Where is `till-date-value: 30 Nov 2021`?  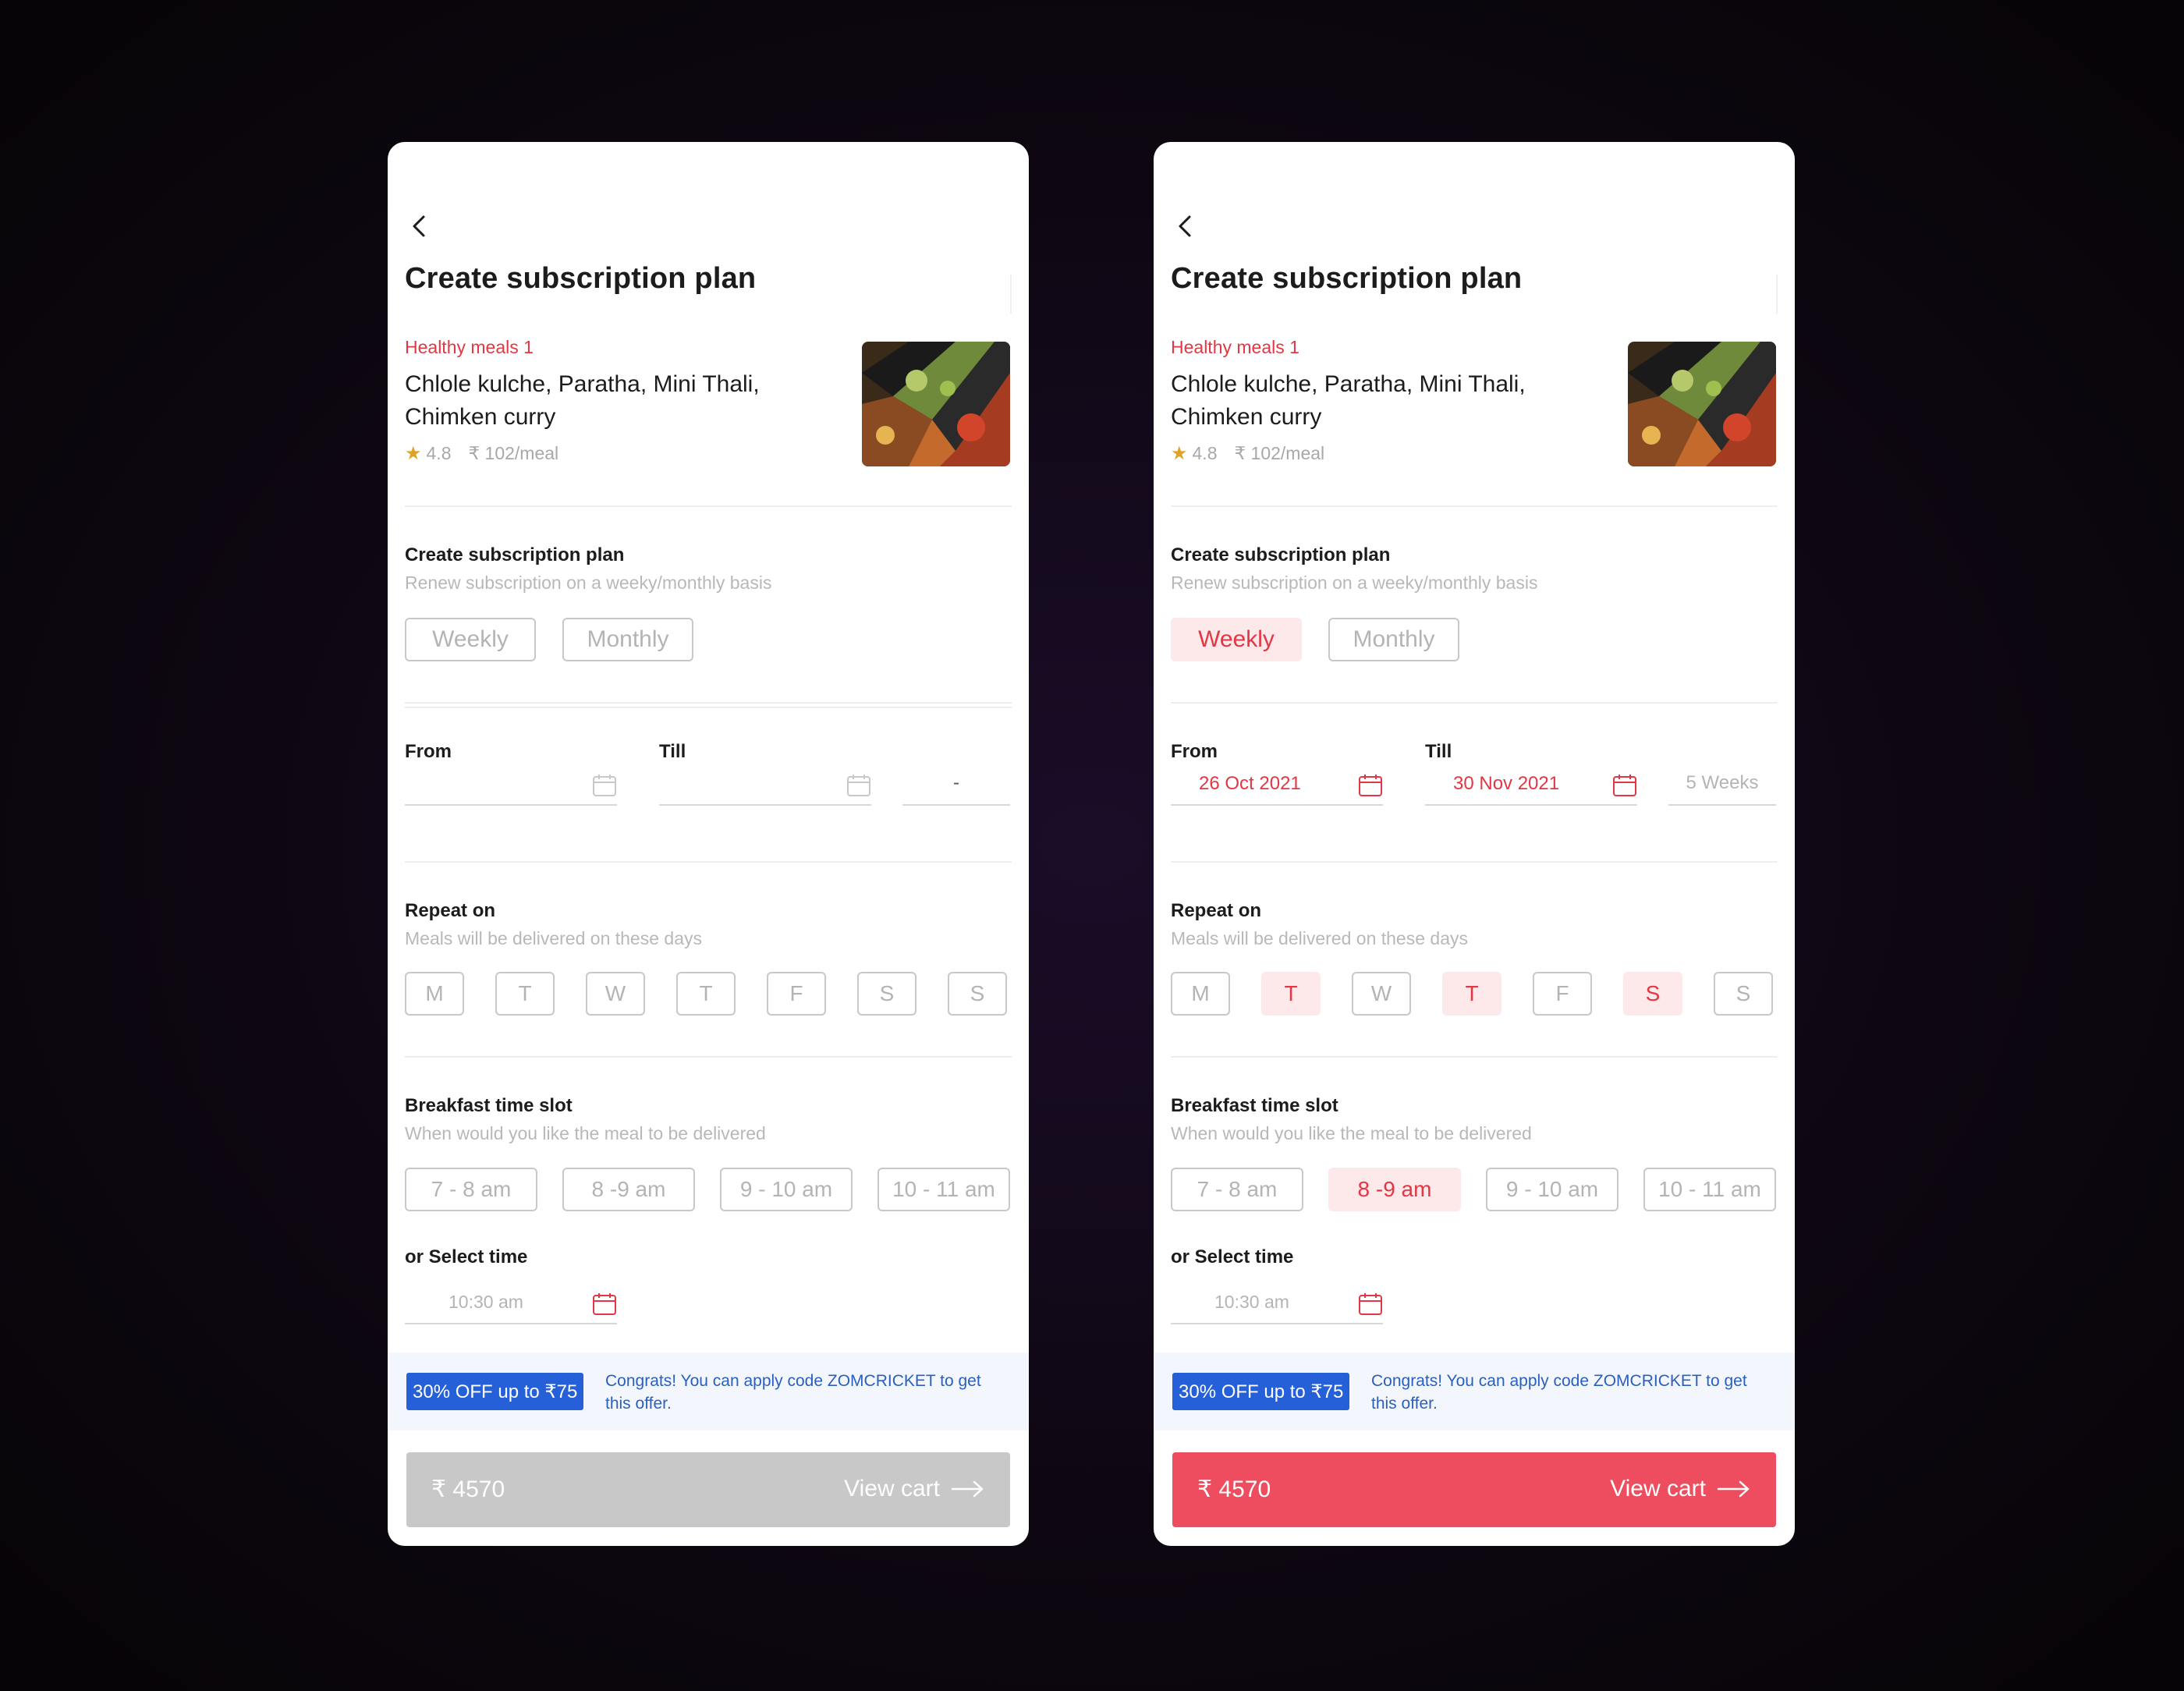
till-date-value: 30 Nov 2021 is located at coordinates (1507, 783).